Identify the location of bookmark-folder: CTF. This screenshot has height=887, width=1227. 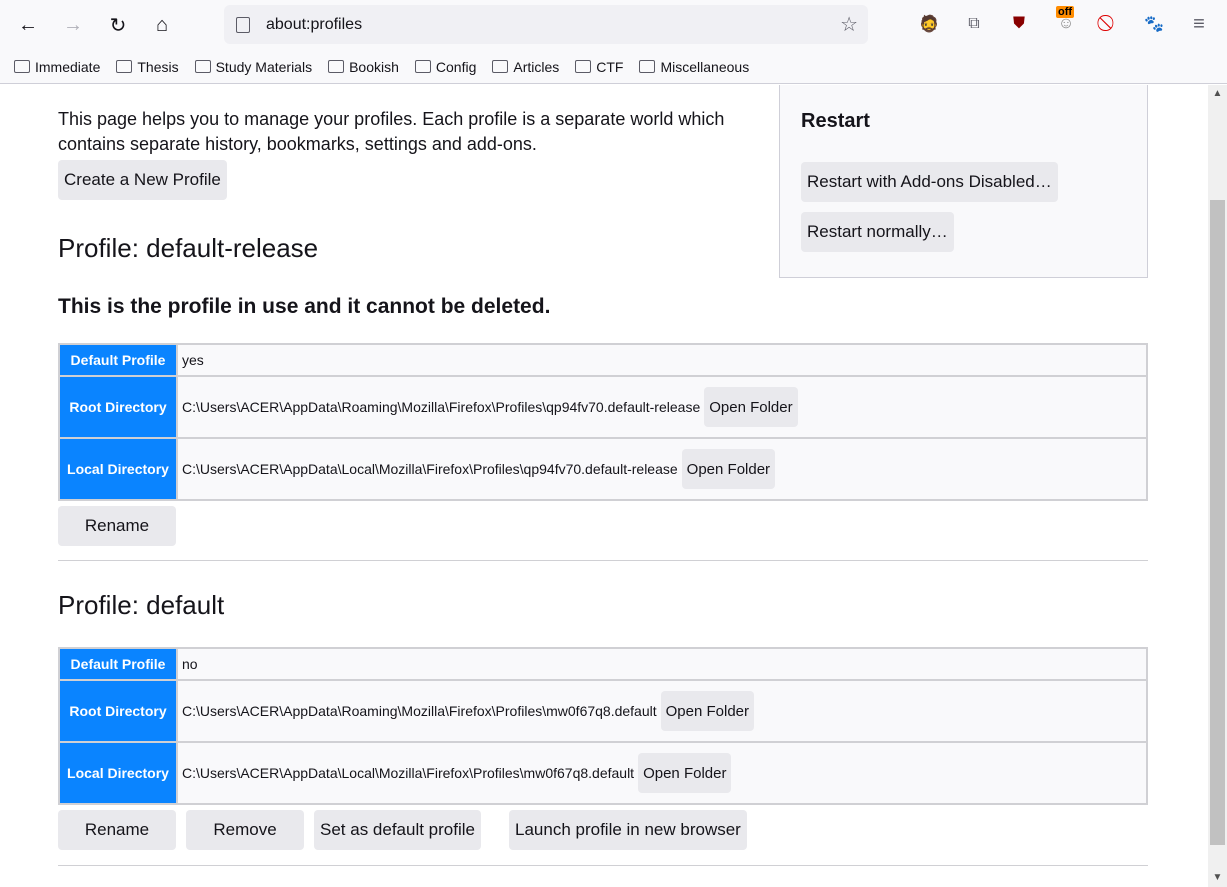
(599, 67).